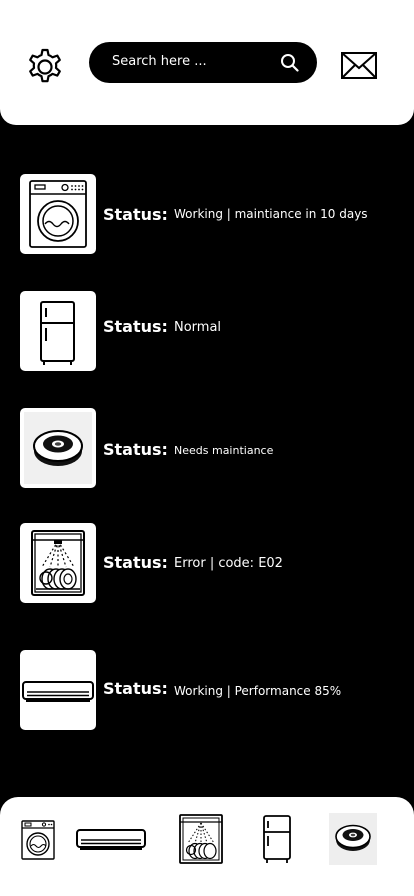 The height and width of the screenshot is (896, 414). I want to click on status-text: Working | maintiance in 10 days, so click(271, 214).